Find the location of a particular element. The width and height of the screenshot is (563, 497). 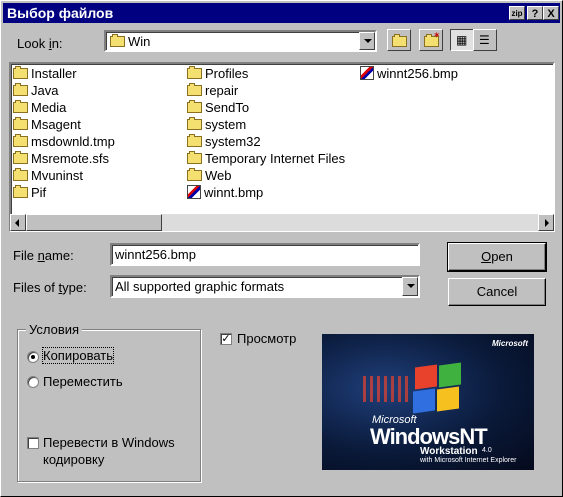

preview-edition: Workstation is located at coordinates (449, 451).